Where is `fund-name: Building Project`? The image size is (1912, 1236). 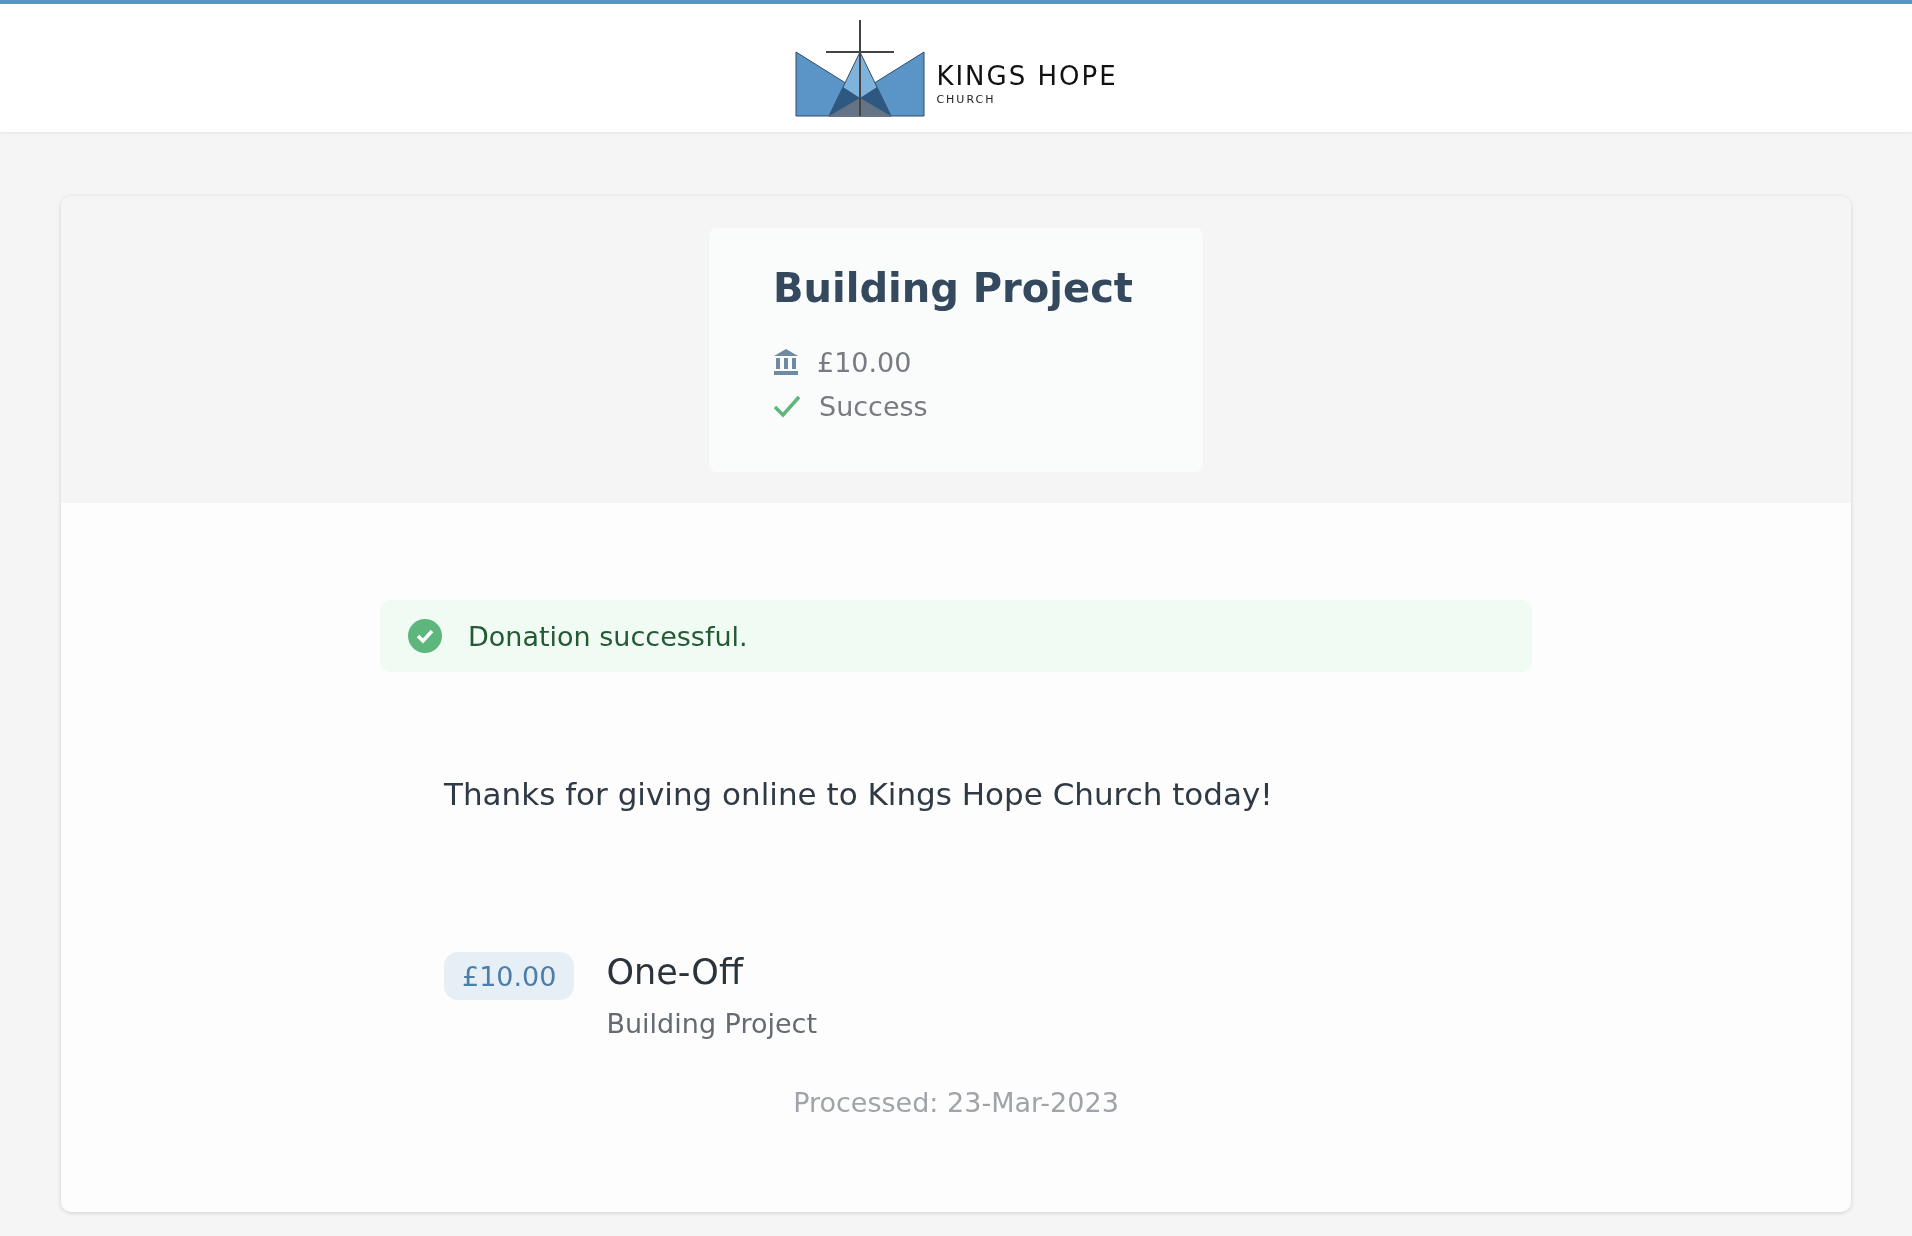 fund-name: Building Project is located at coordinates (711, 1023).